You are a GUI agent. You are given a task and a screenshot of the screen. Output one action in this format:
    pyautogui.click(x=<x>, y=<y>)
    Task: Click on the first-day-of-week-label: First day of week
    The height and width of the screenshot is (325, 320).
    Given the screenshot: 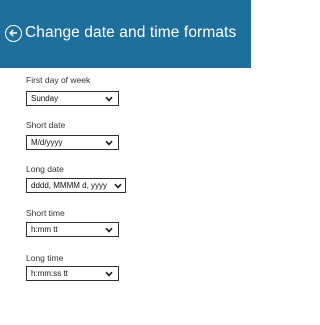 What is the action you would take?
    pyautogui.click(x=58, y=80)
    